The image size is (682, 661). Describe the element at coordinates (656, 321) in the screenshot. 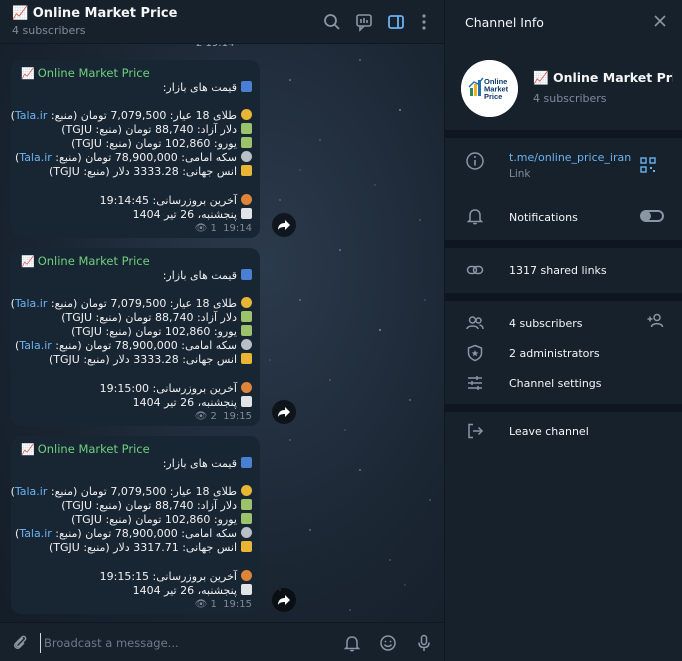

I see `add-user-icon` at that location.